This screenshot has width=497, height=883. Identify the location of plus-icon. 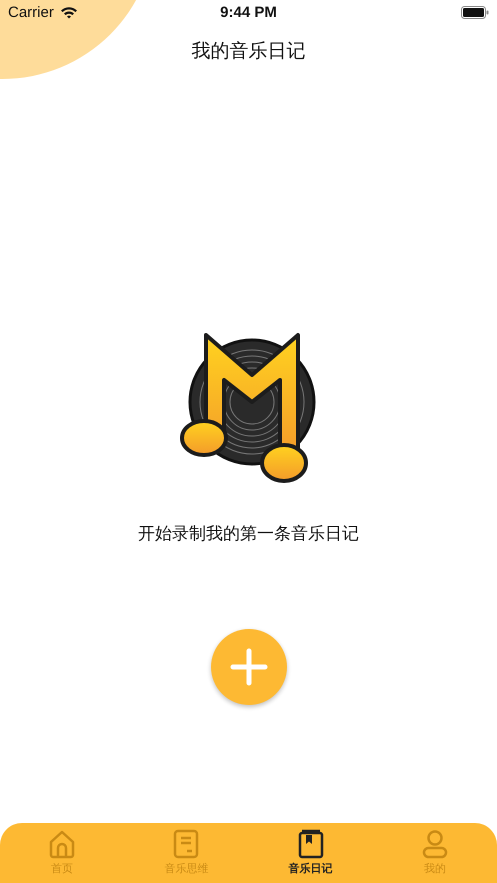
(249, 667).